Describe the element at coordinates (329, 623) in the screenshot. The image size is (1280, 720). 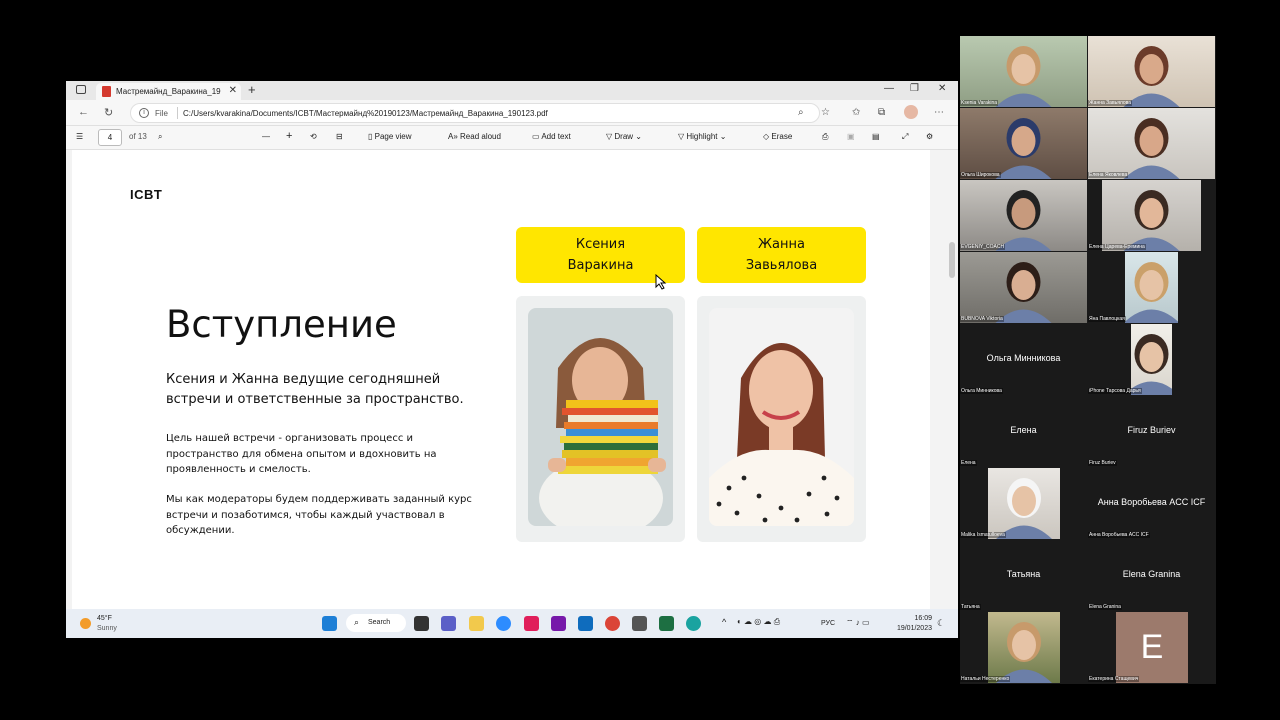
I see `start-windows-icon` at that location.